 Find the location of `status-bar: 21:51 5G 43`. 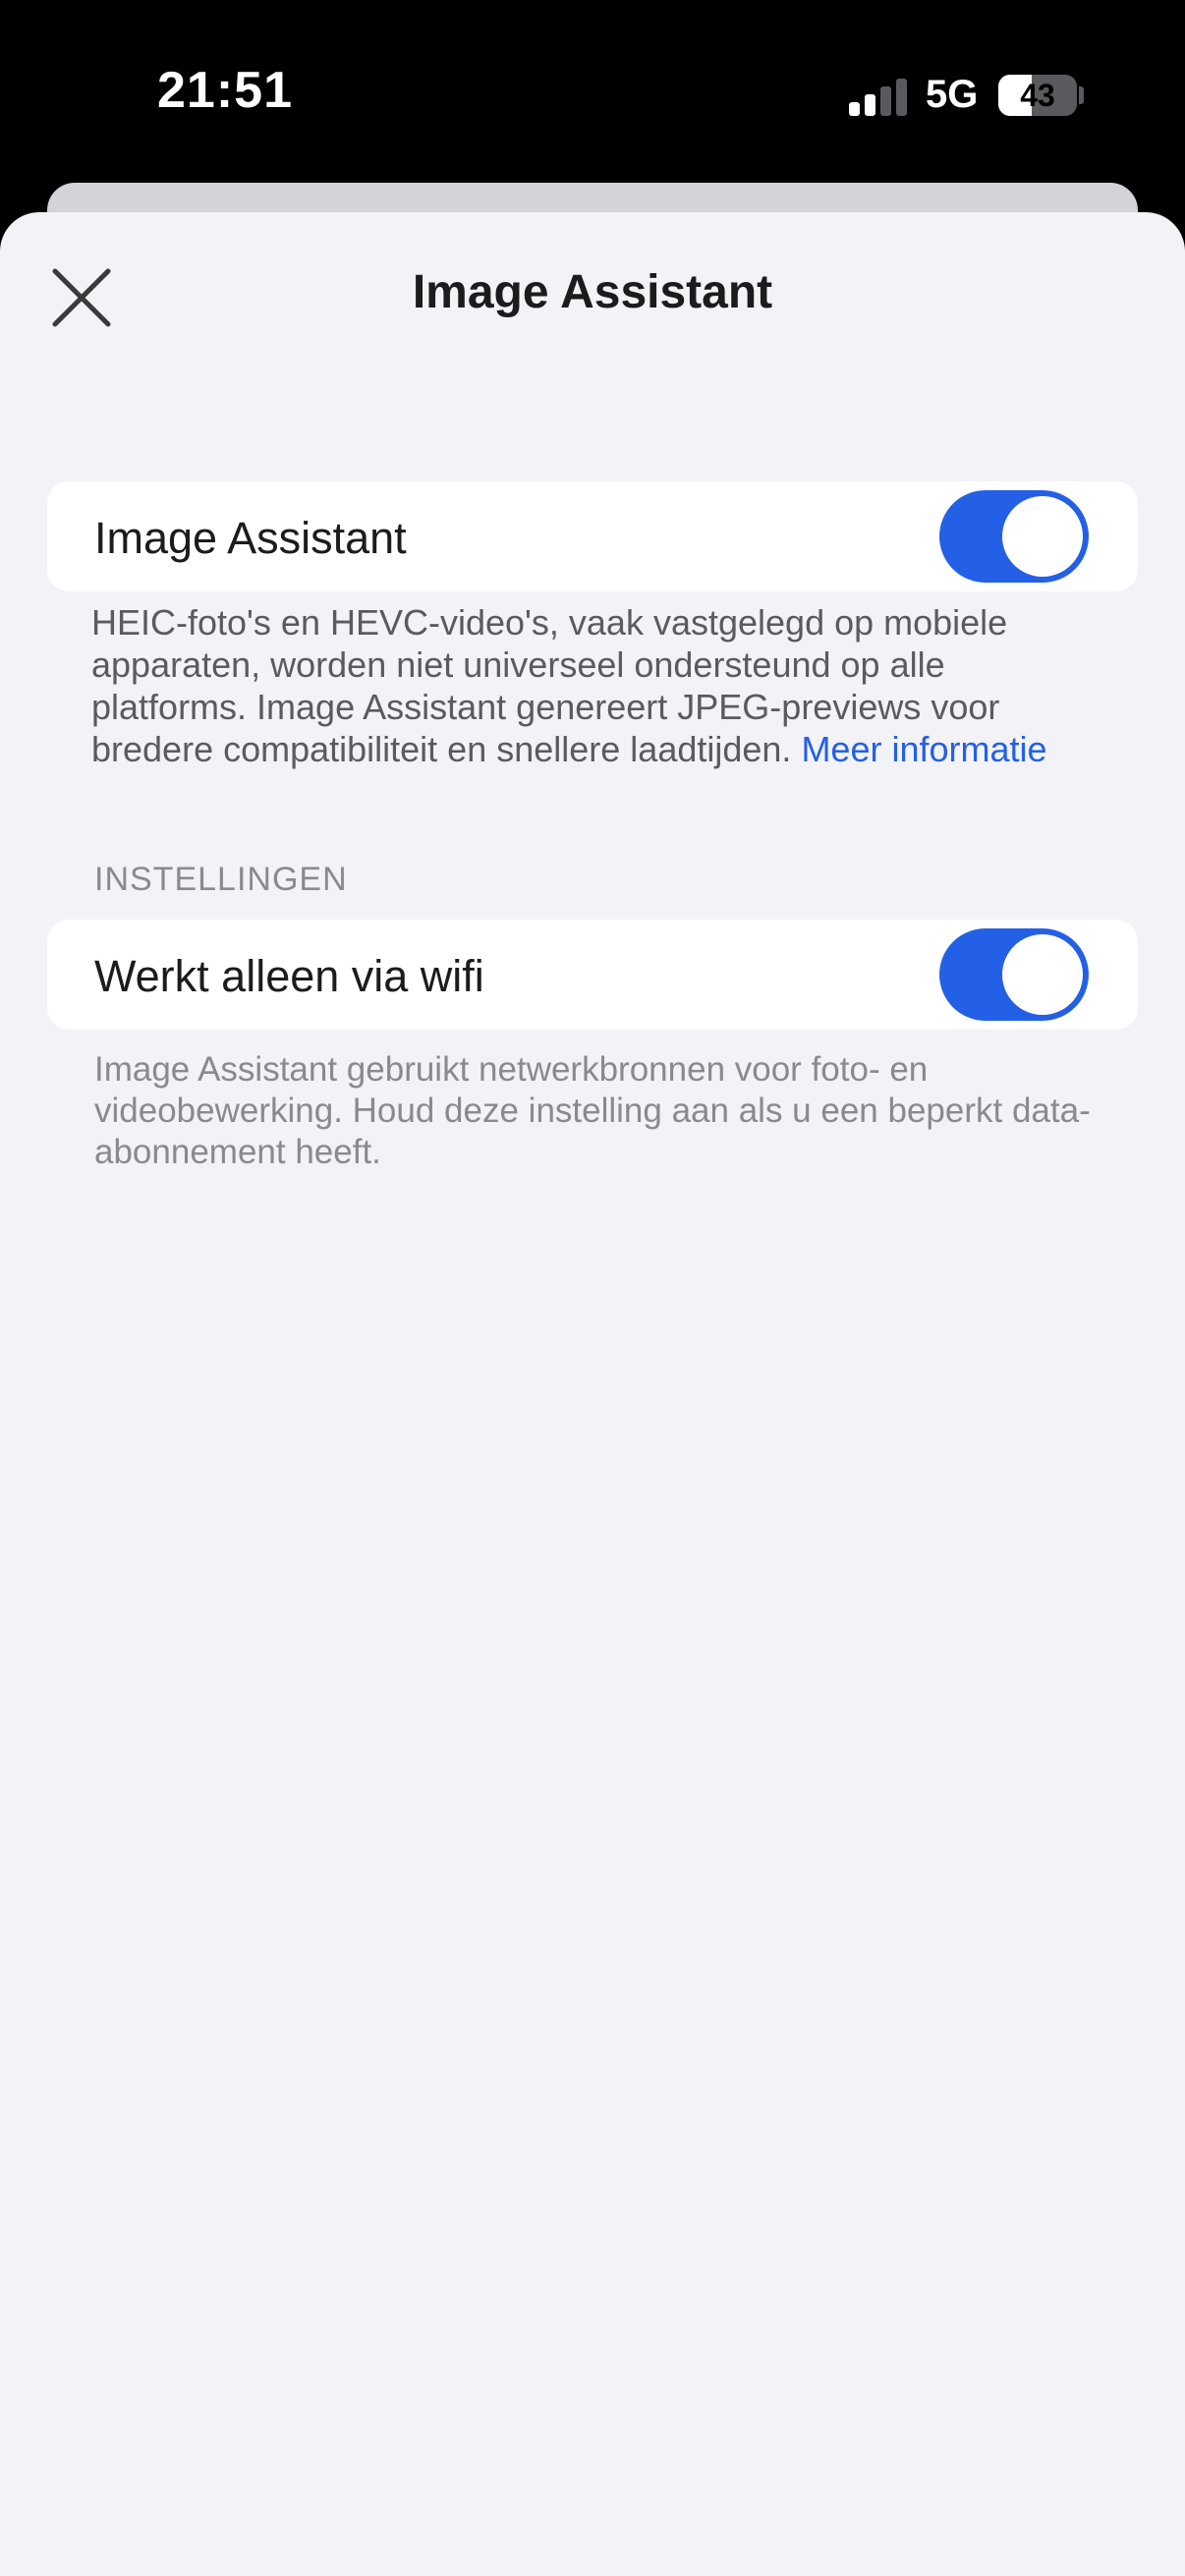

status-bar: 21:51 5G 43 is located at coordinates (592, 93).